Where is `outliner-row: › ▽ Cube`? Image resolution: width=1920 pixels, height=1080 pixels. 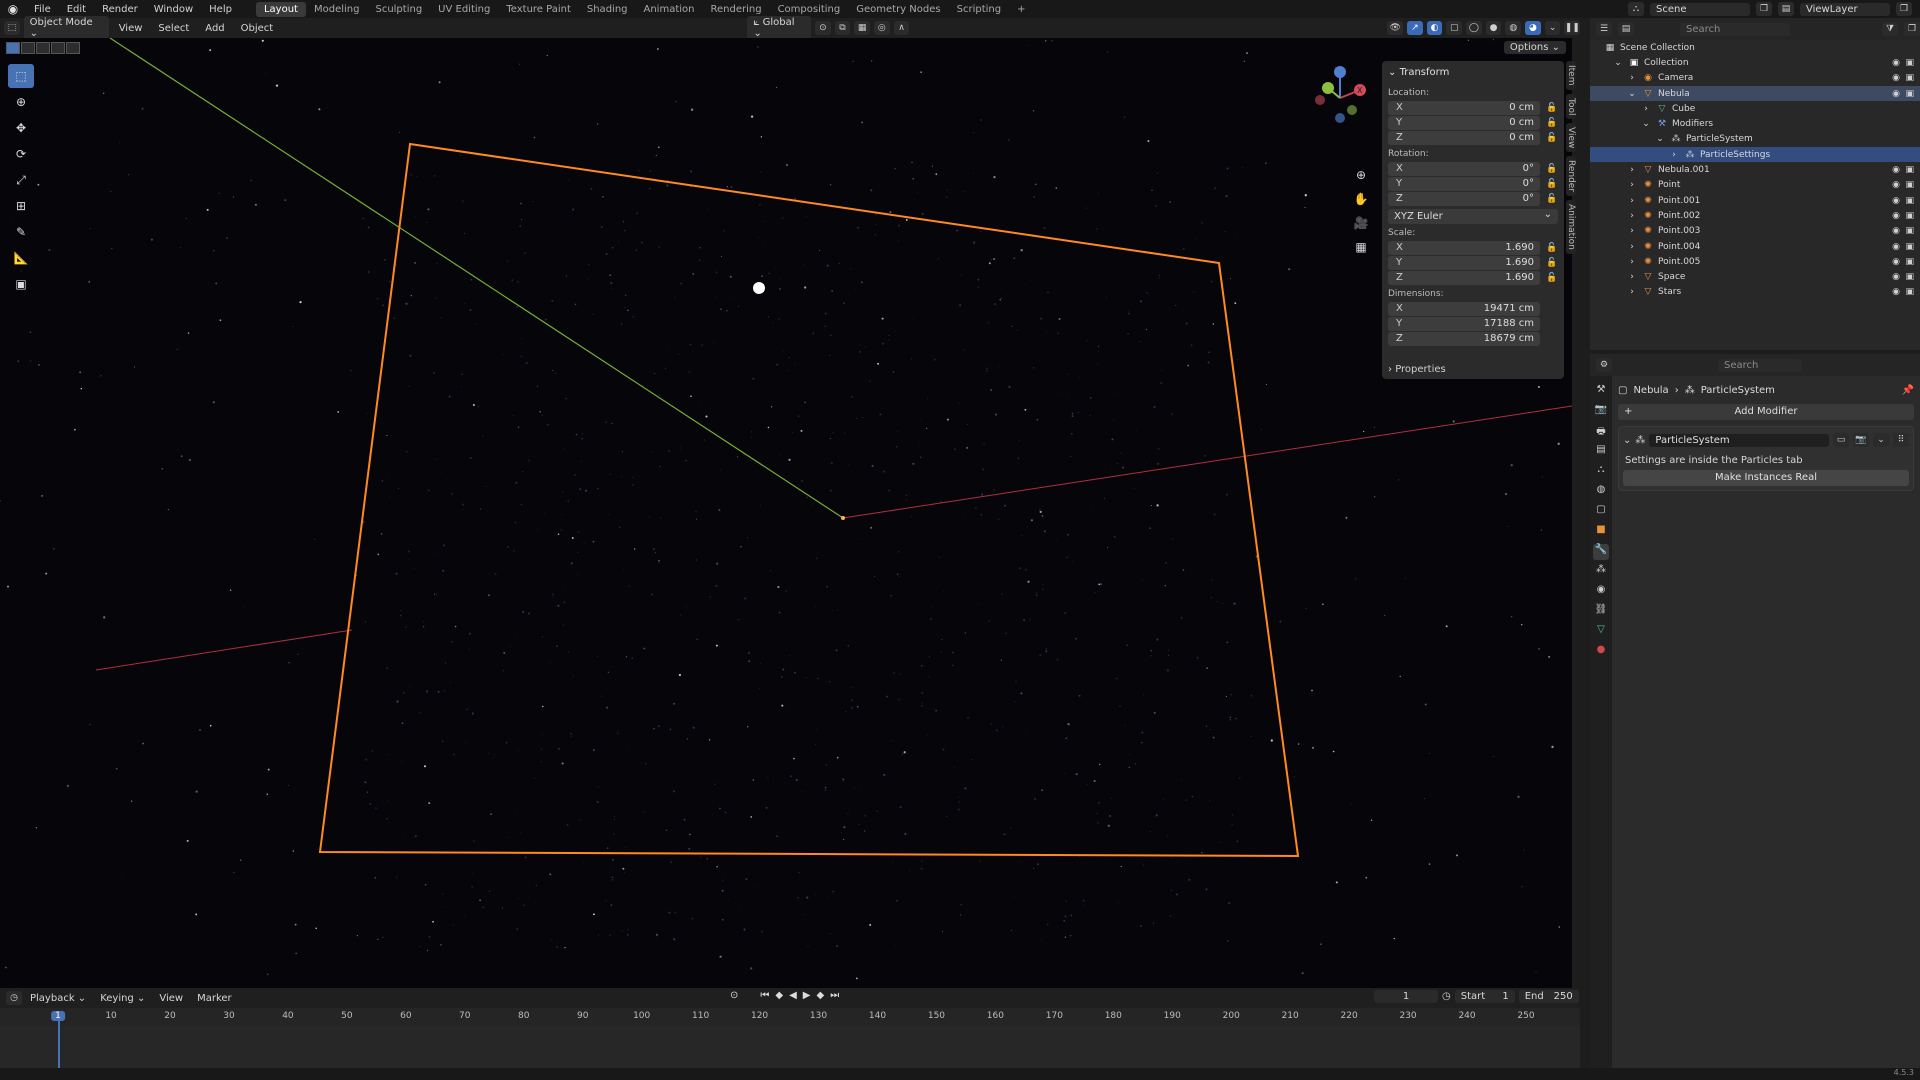
outliner-row: › ▽ Cube is located at coordinates (1755, 108).